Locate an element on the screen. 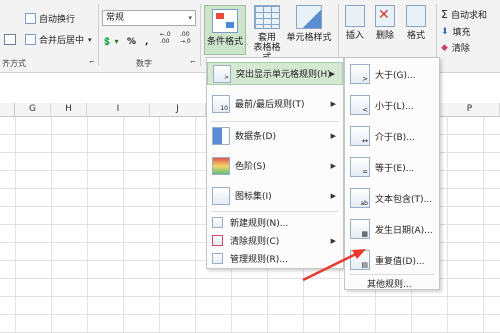 The image size is (500, 333). red-arrow-annotation is located at coordinates (334, 265).